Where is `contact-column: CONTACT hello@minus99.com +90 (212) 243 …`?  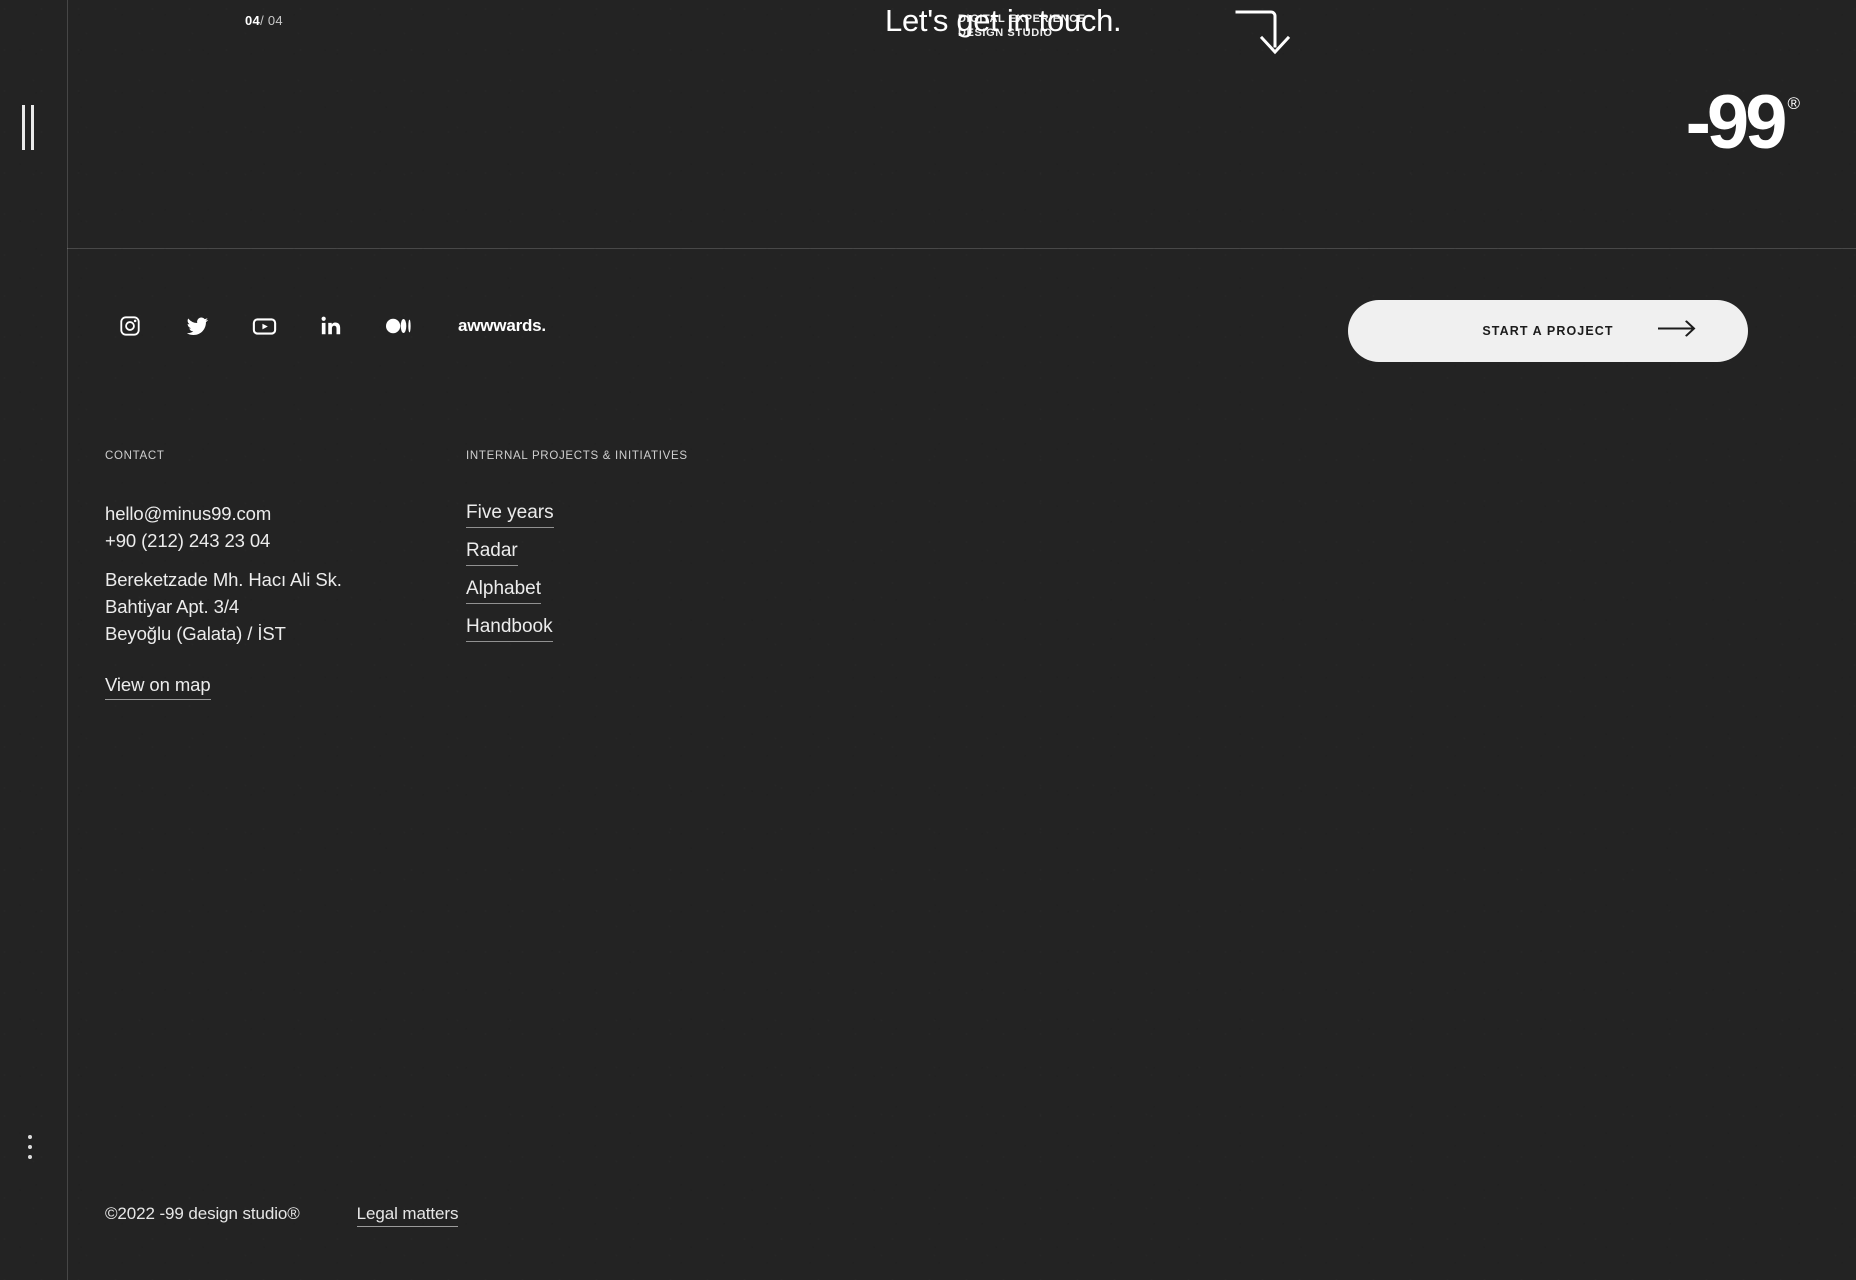 contact-column: CONTACT hello@minus99.com +90 (212) 243 … is located at coordinates (223, 575).